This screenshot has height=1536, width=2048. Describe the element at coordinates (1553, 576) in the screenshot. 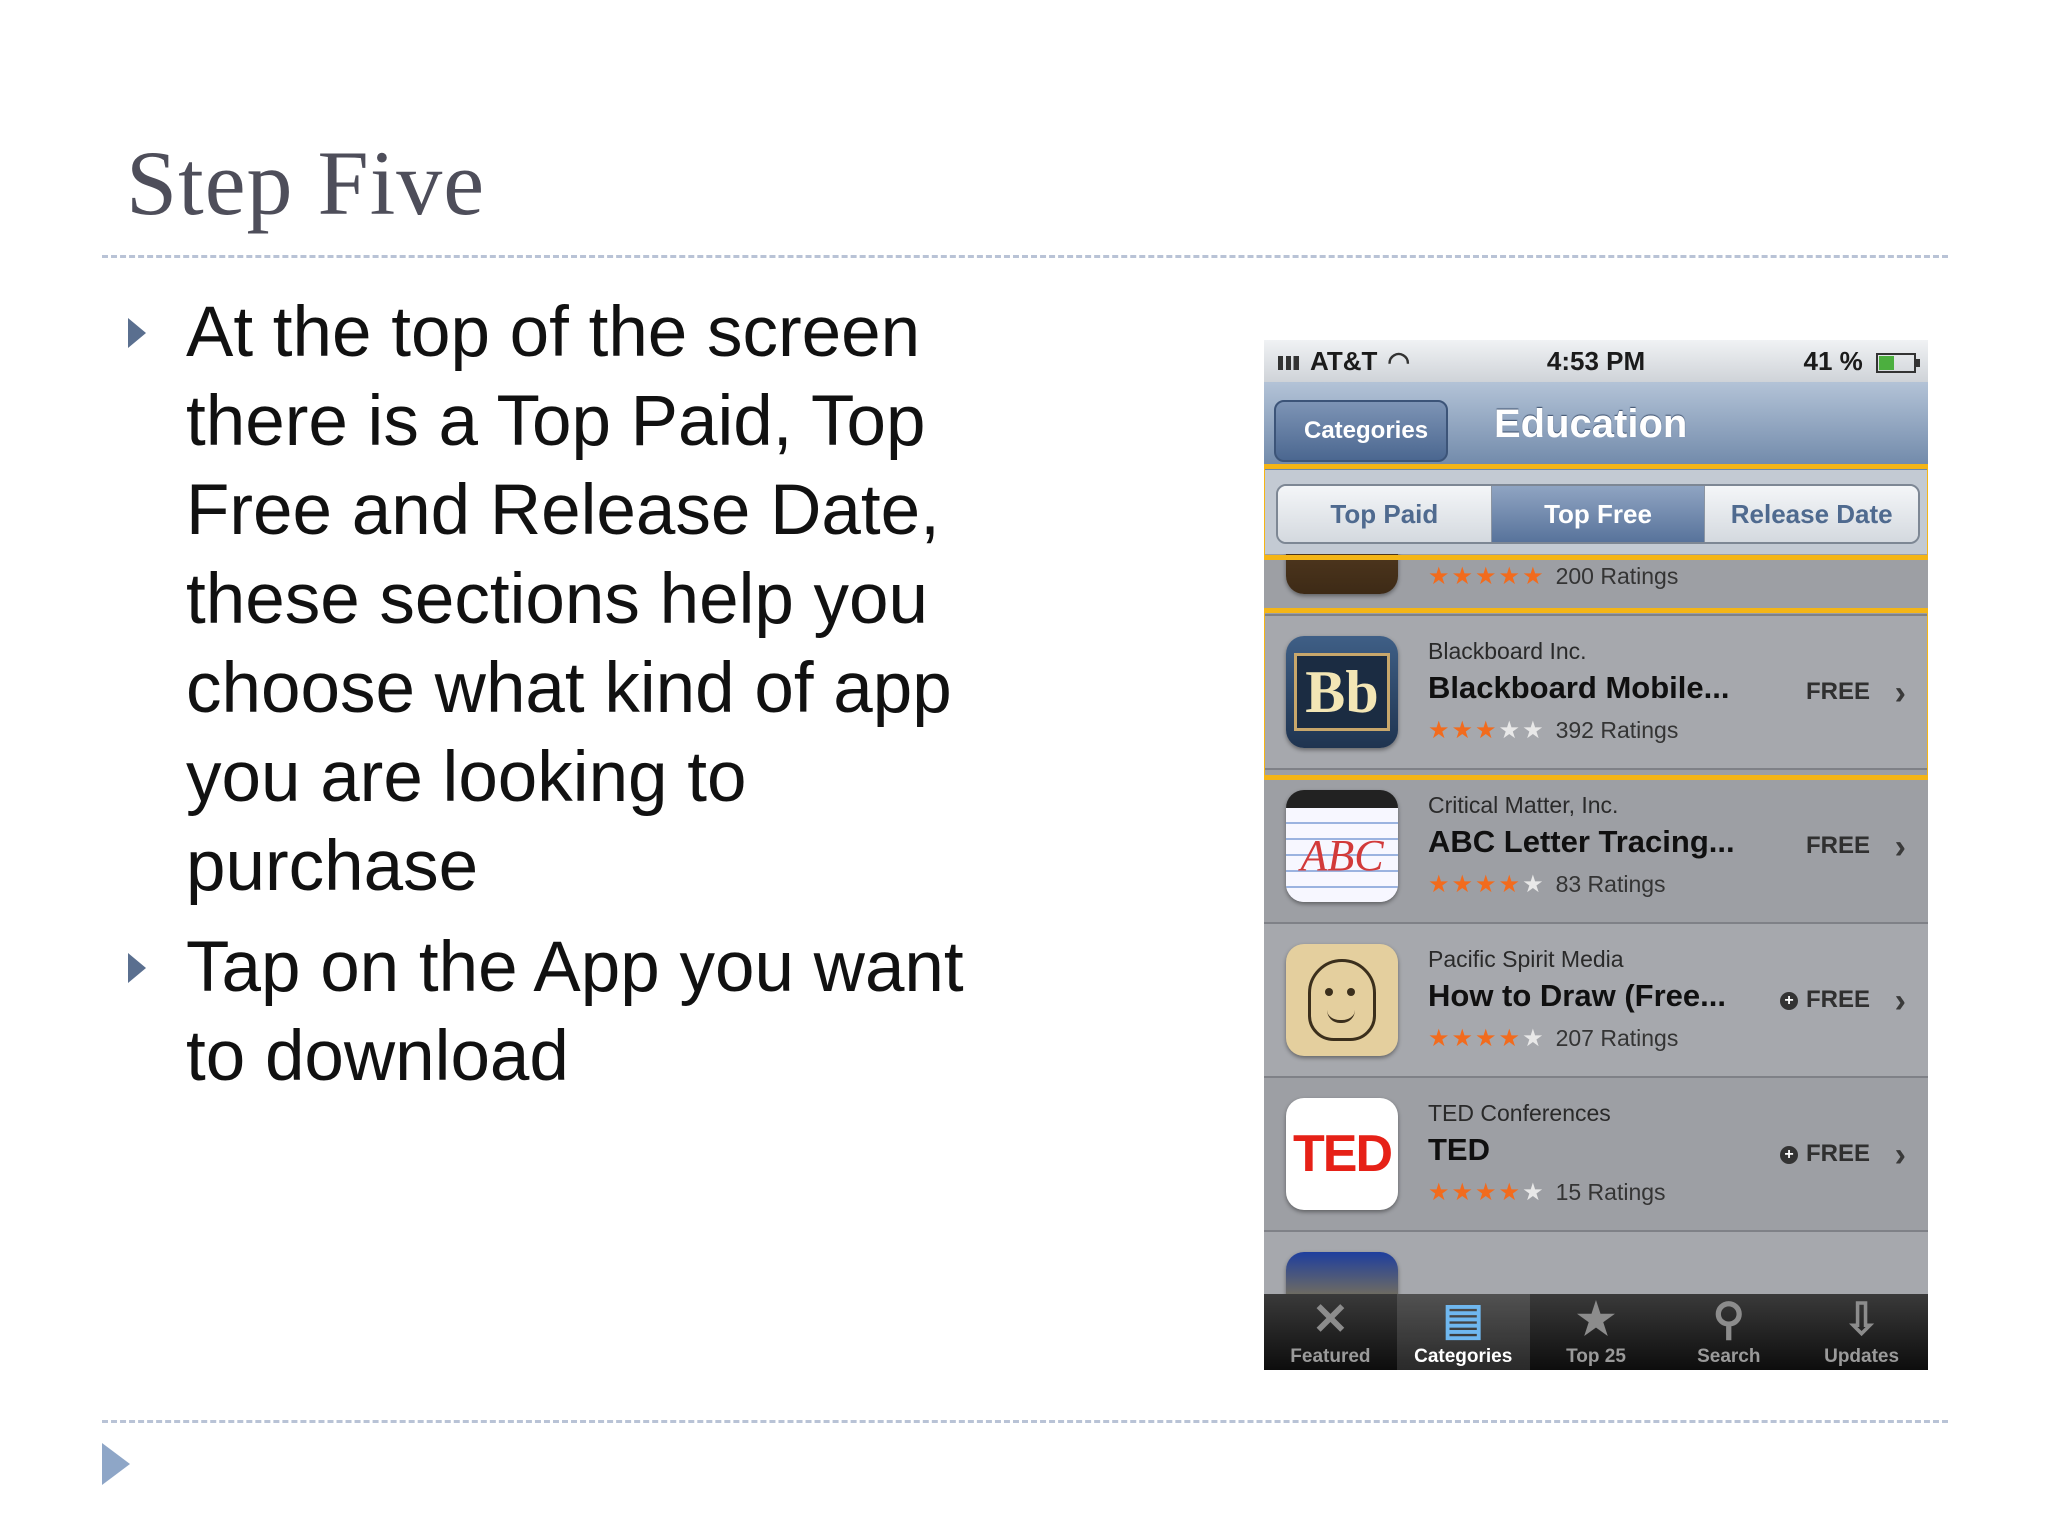

I see `rating: ★★★★★ 200 Ratings` at that location.